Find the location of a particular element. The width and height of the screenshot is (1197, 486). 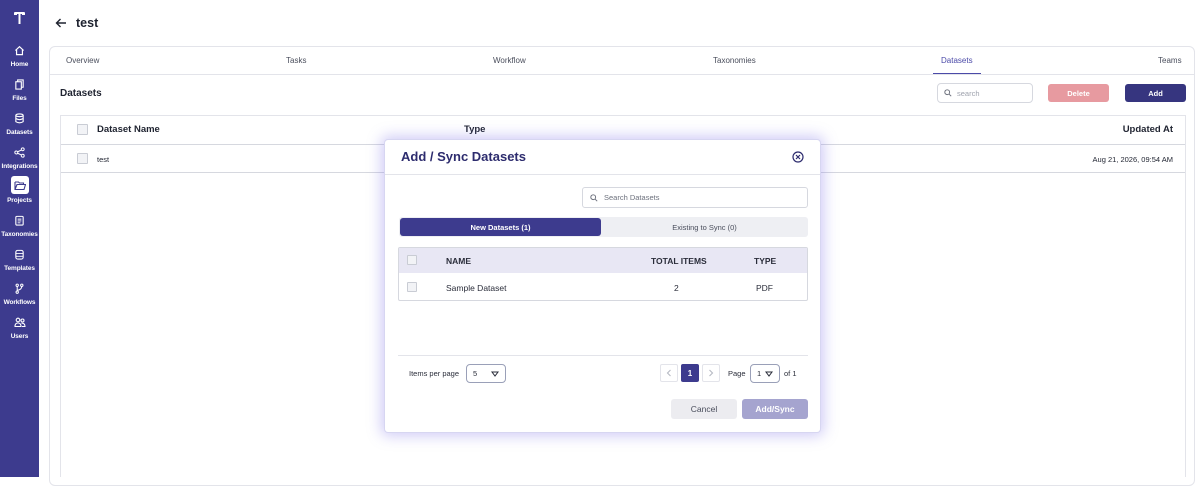

home-icon is located at coordinates (20, 50).